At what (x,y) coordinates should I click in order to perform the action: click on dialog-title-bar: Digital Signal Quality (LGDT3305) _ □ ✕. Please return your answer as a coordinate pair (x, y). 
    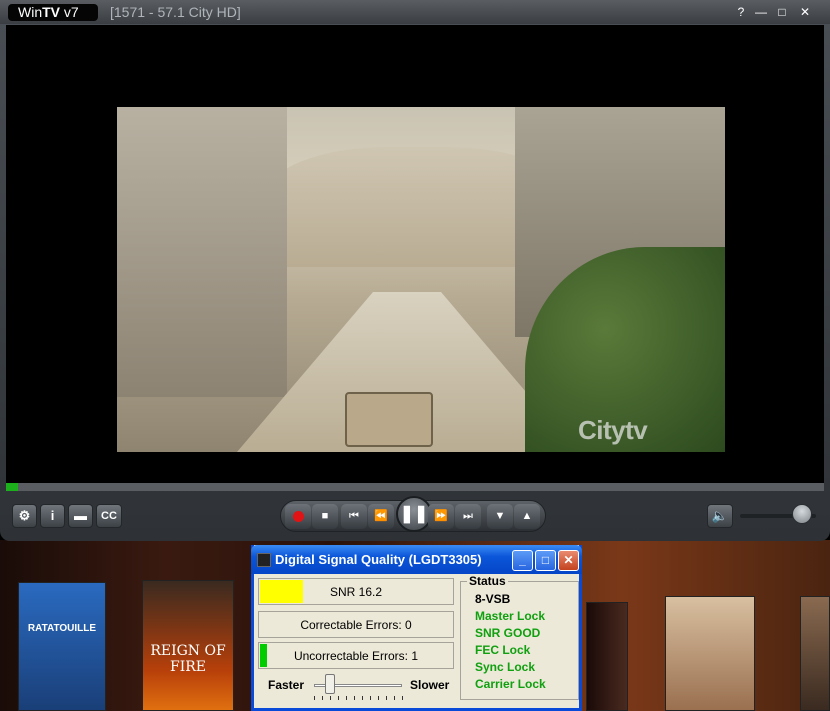
    Looking at the image, I should click on (416, 559).